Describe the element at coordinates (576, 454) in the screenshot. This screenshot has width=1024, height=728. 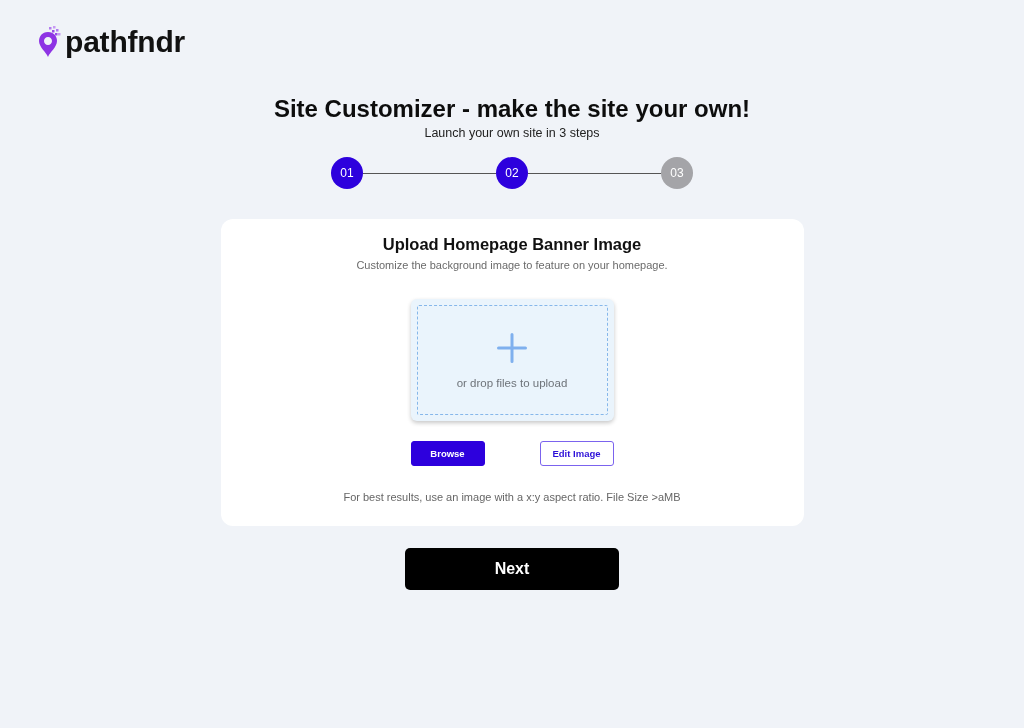
I see `edit-image-button: Edit Image` at that location.